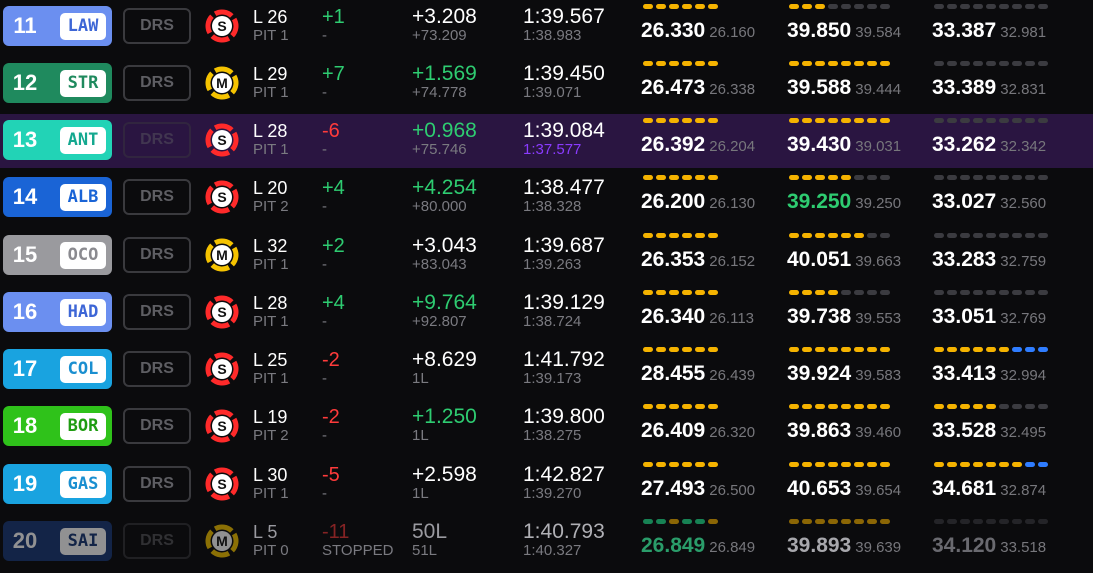  I want to click on sector-values: 33.262 32.342, so click(989, 145).